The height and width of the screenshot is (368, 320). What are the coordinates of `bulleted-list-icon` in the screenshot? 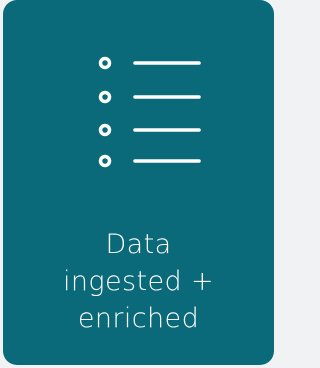 It's located at (149, 112).